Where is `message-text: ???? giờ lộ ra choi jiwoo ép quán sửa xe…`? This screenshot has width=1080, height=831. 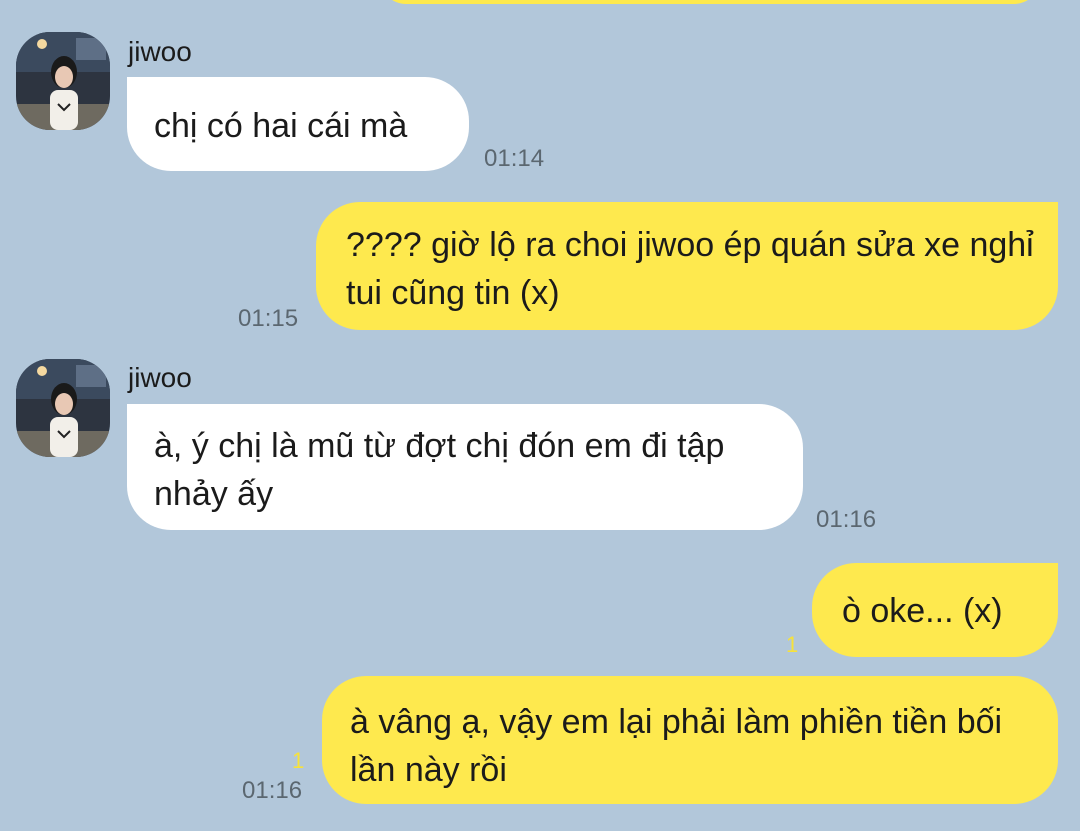
message-text: ???? giờ lộ ra choi jiwoo ép quán sửa xe… is located at coordinates (690, 269).